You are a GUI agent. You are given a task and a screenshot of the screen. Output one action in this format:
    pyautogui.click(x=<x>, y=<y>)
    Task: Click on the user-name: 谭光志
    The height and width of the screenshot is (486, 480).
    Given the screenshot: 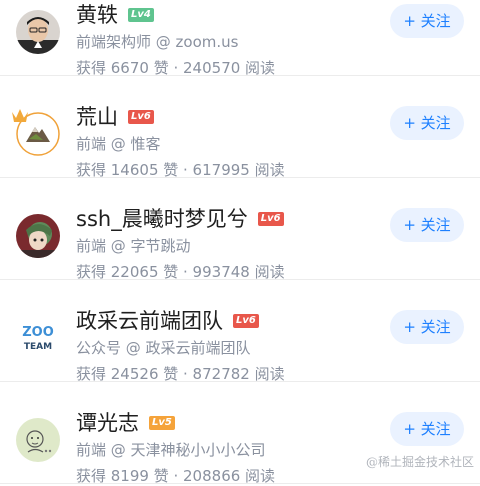 What is the action you would take?
    pyautogui.click(x=107, y=423)
    